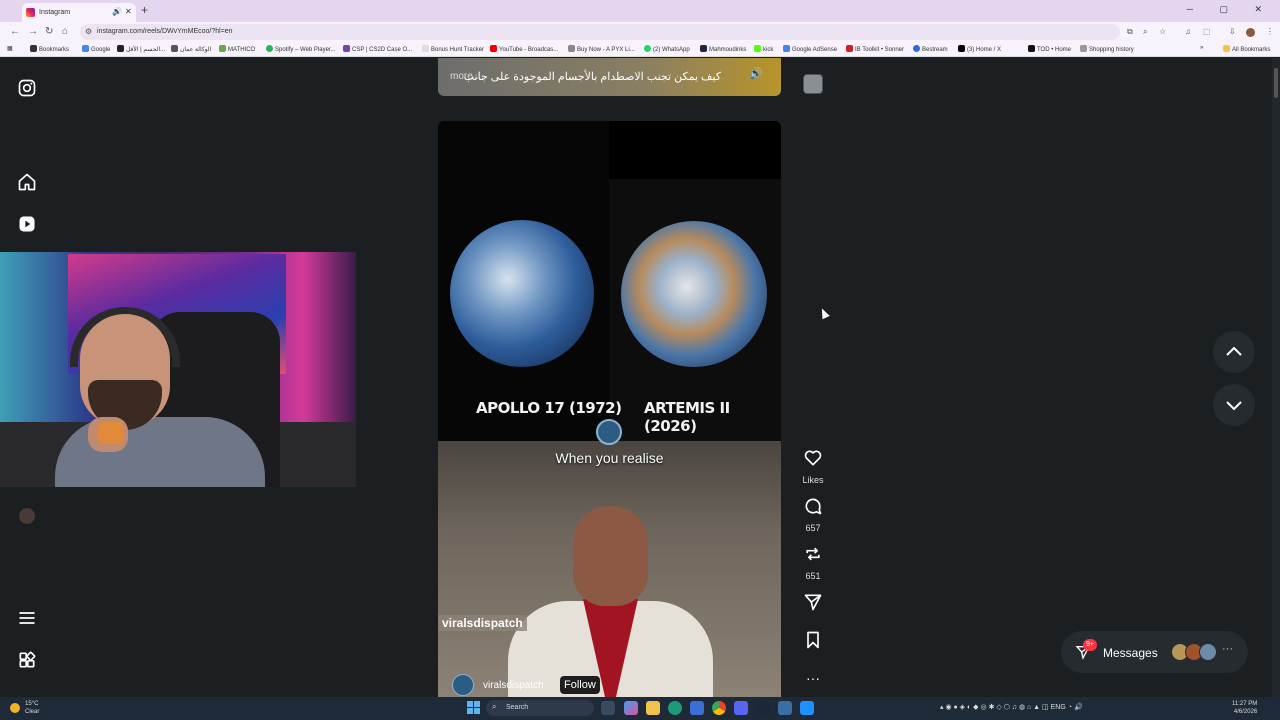  What do you see at coordinates (88, 31) in the screenshot?
I see `site-info-icon: ⚙` at bounding box center [88, 31].